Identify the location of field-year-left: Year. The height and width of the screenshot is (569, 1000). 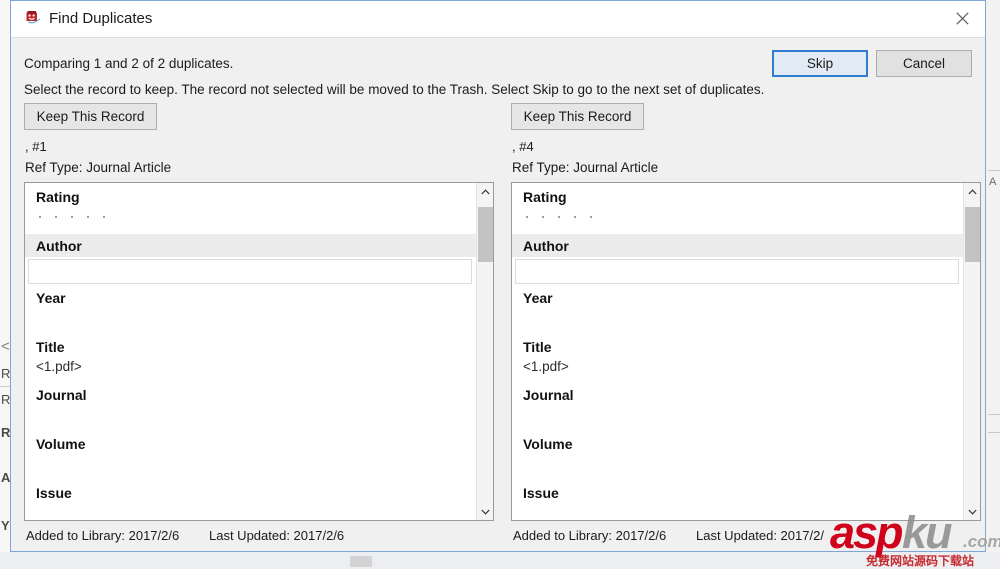
(251, 298).